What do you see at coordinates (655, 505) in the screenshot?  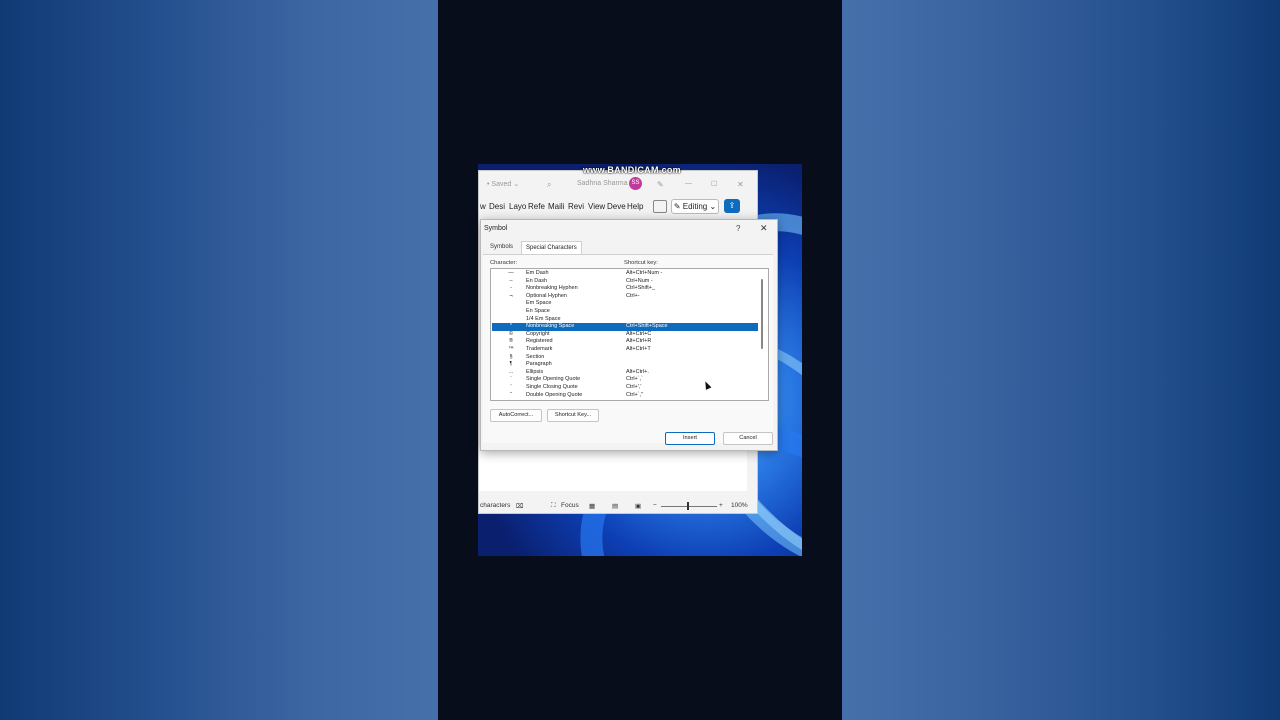 I see `zoom-out-icon: −` at bounding box center [655, 505].